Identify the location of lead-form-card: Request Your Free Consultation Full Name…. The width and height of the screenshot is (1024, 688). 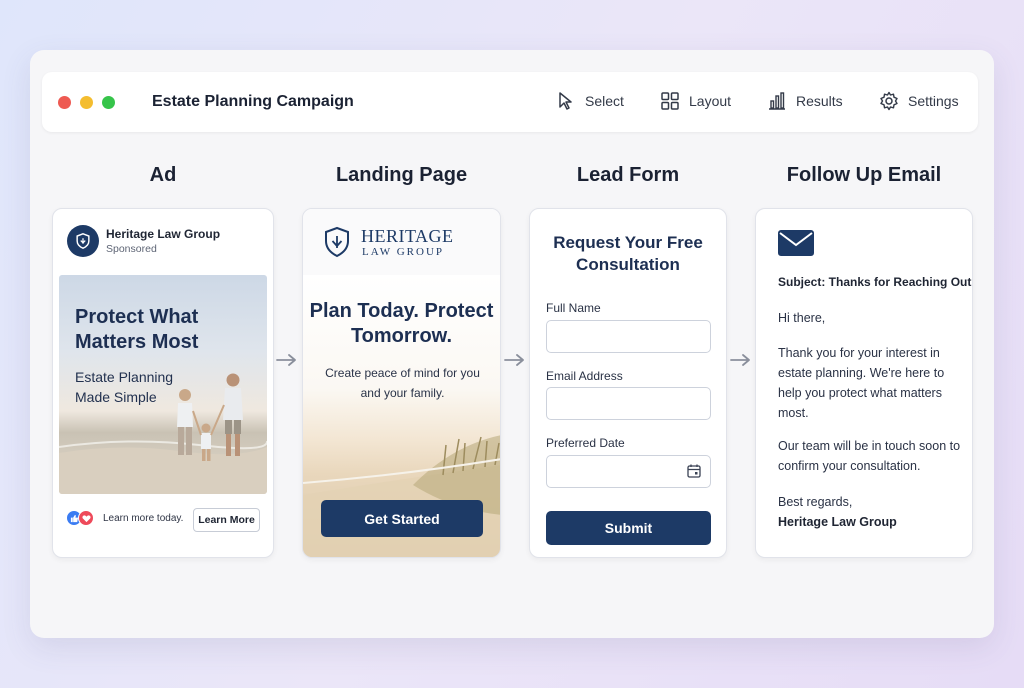
(628, 383).